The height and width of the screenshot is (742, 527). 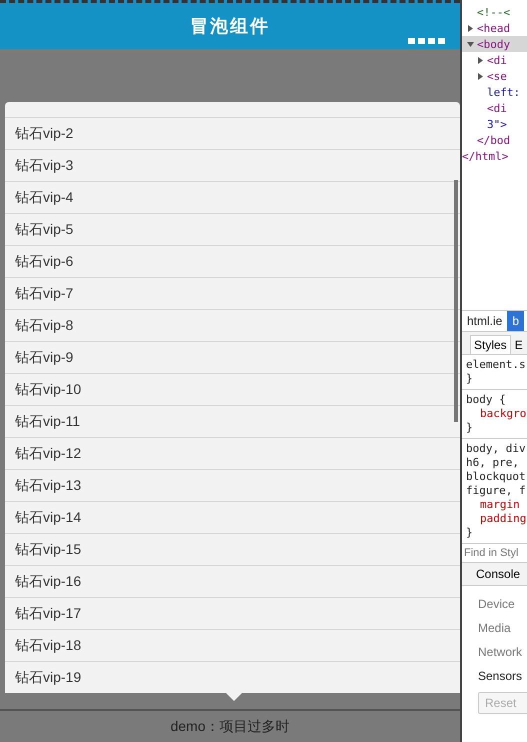 I want to click on dom-text: left:, so click(x=503, y=92).